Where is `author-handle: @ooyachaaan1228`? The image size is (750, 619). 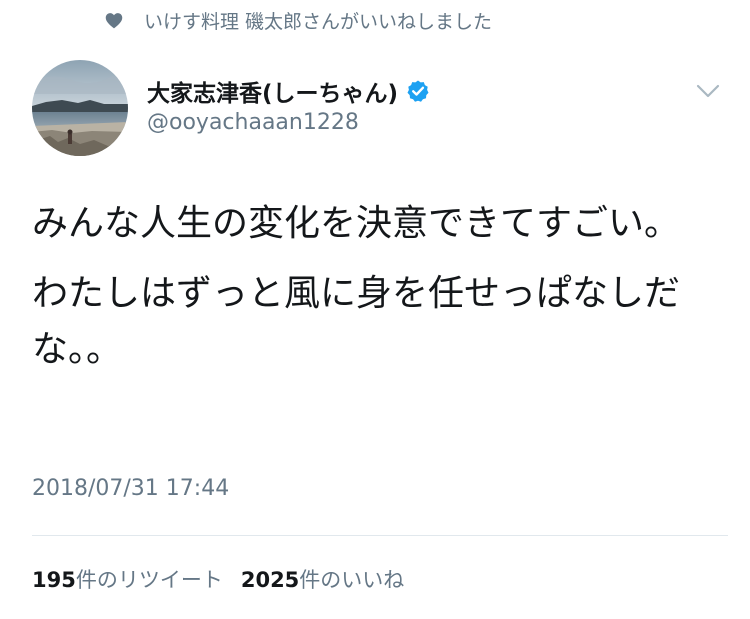
author-handle: @ooyachaaan1228 is located at coordinates (253, 122).